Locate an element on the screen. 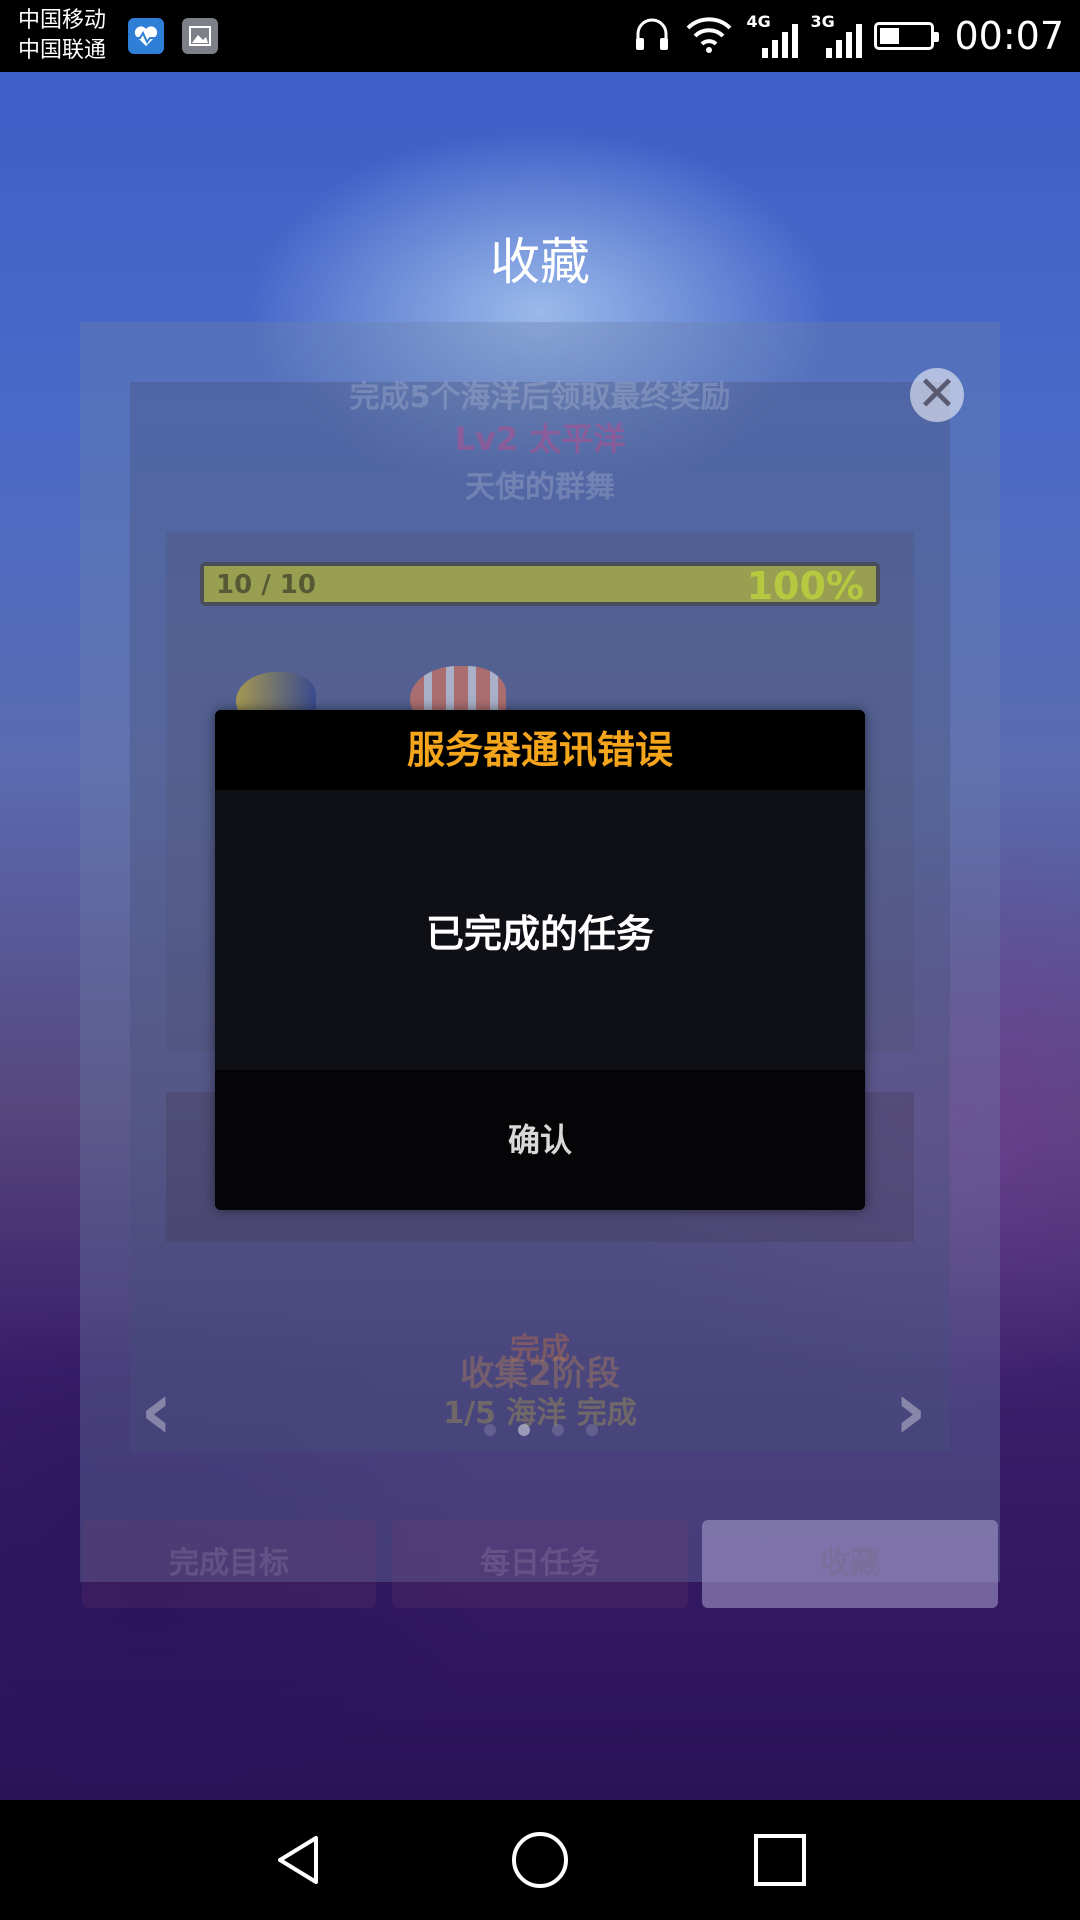 The width and height of the screenshot is (1080, 1920). signal-3g-icon: 3G is located at coordinates (836, 35).